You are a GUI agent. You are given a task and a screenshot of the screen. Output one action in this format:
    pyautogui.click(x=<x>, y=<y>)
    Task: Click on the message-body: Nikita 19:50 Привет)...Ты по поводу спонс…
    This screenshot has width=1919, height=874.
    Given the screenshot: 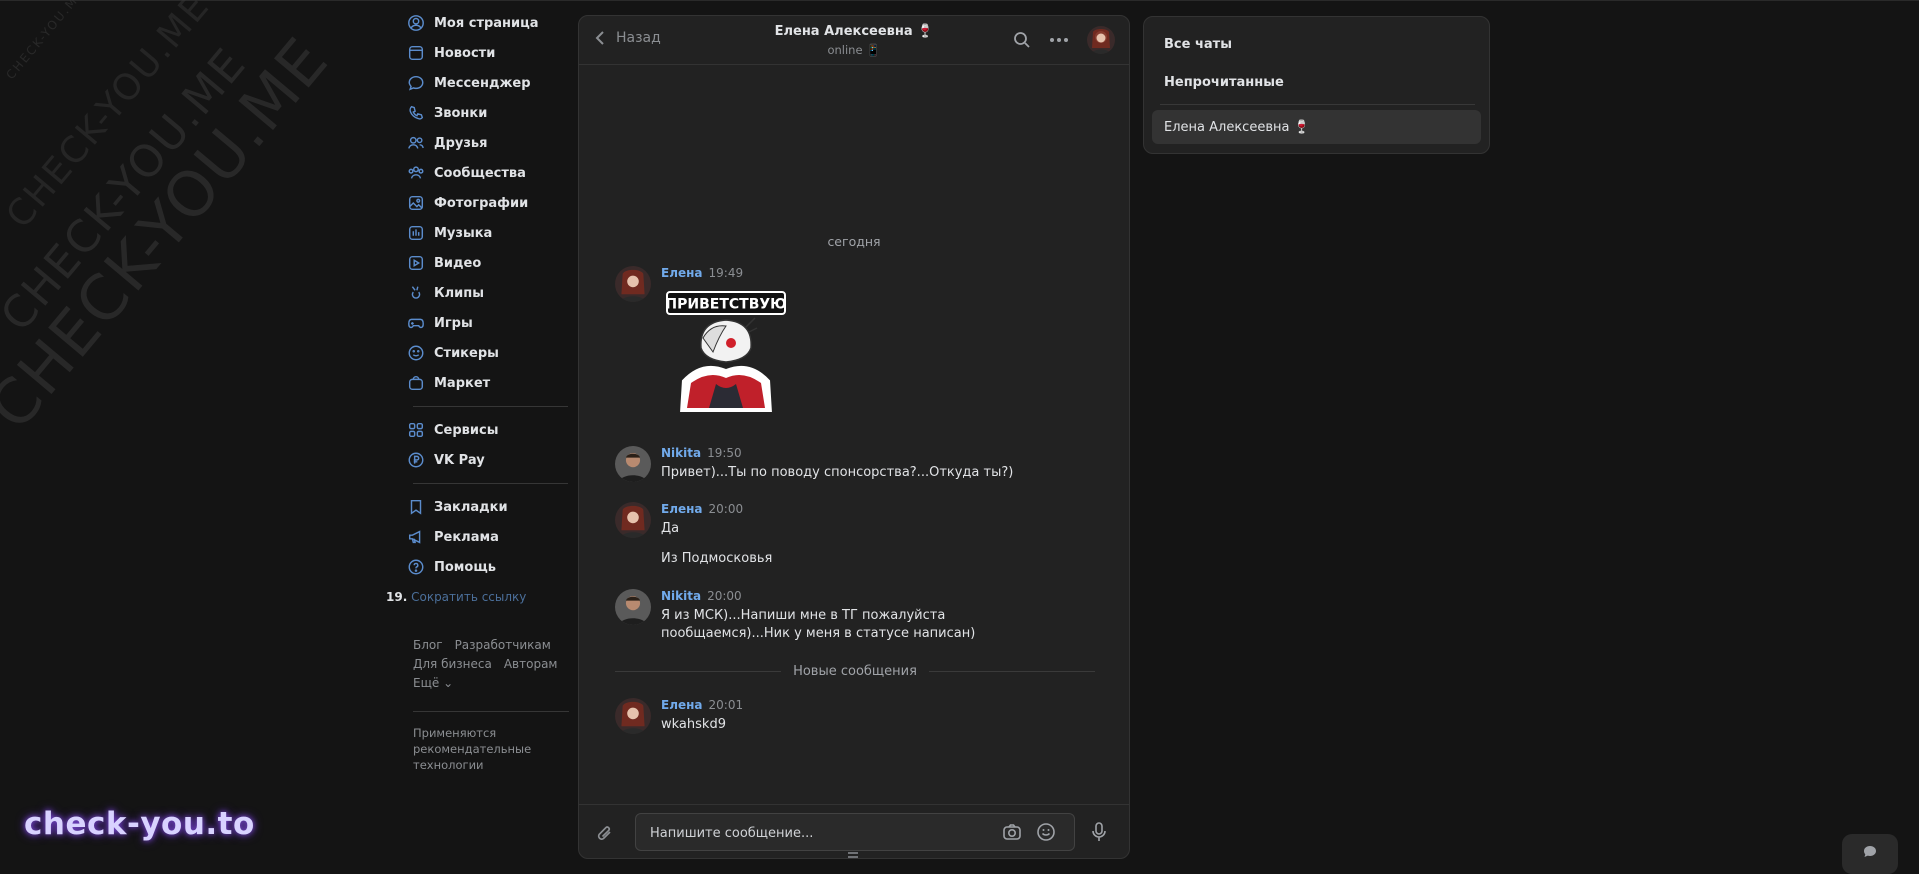 What is the action you would take?
    pyautogui.click(x=881, y=464)
    